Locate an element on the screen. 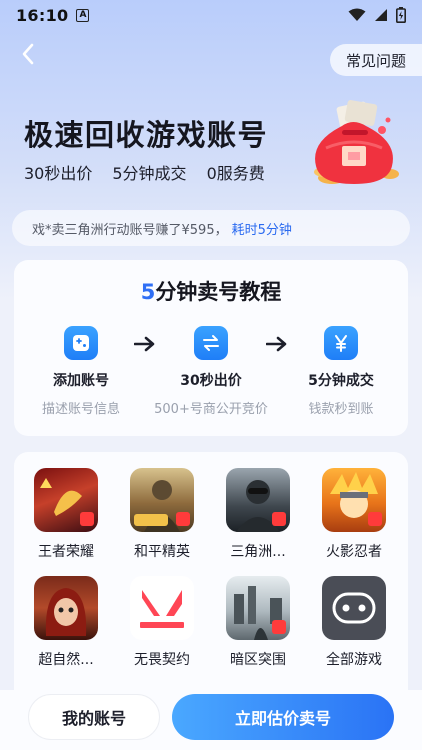 Image resolution: width=422 pixels, height=750 pixels. notification-a-icon: A is located at coordinates (83, 15).